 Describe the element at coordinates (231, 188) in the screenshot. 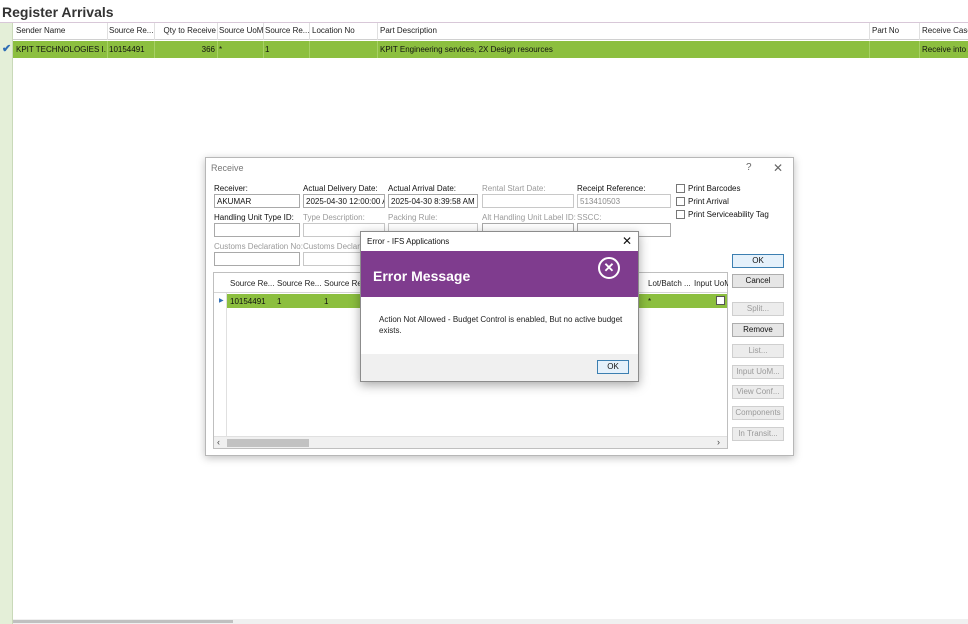

I see `receiver-label: Receiver:` at that location.